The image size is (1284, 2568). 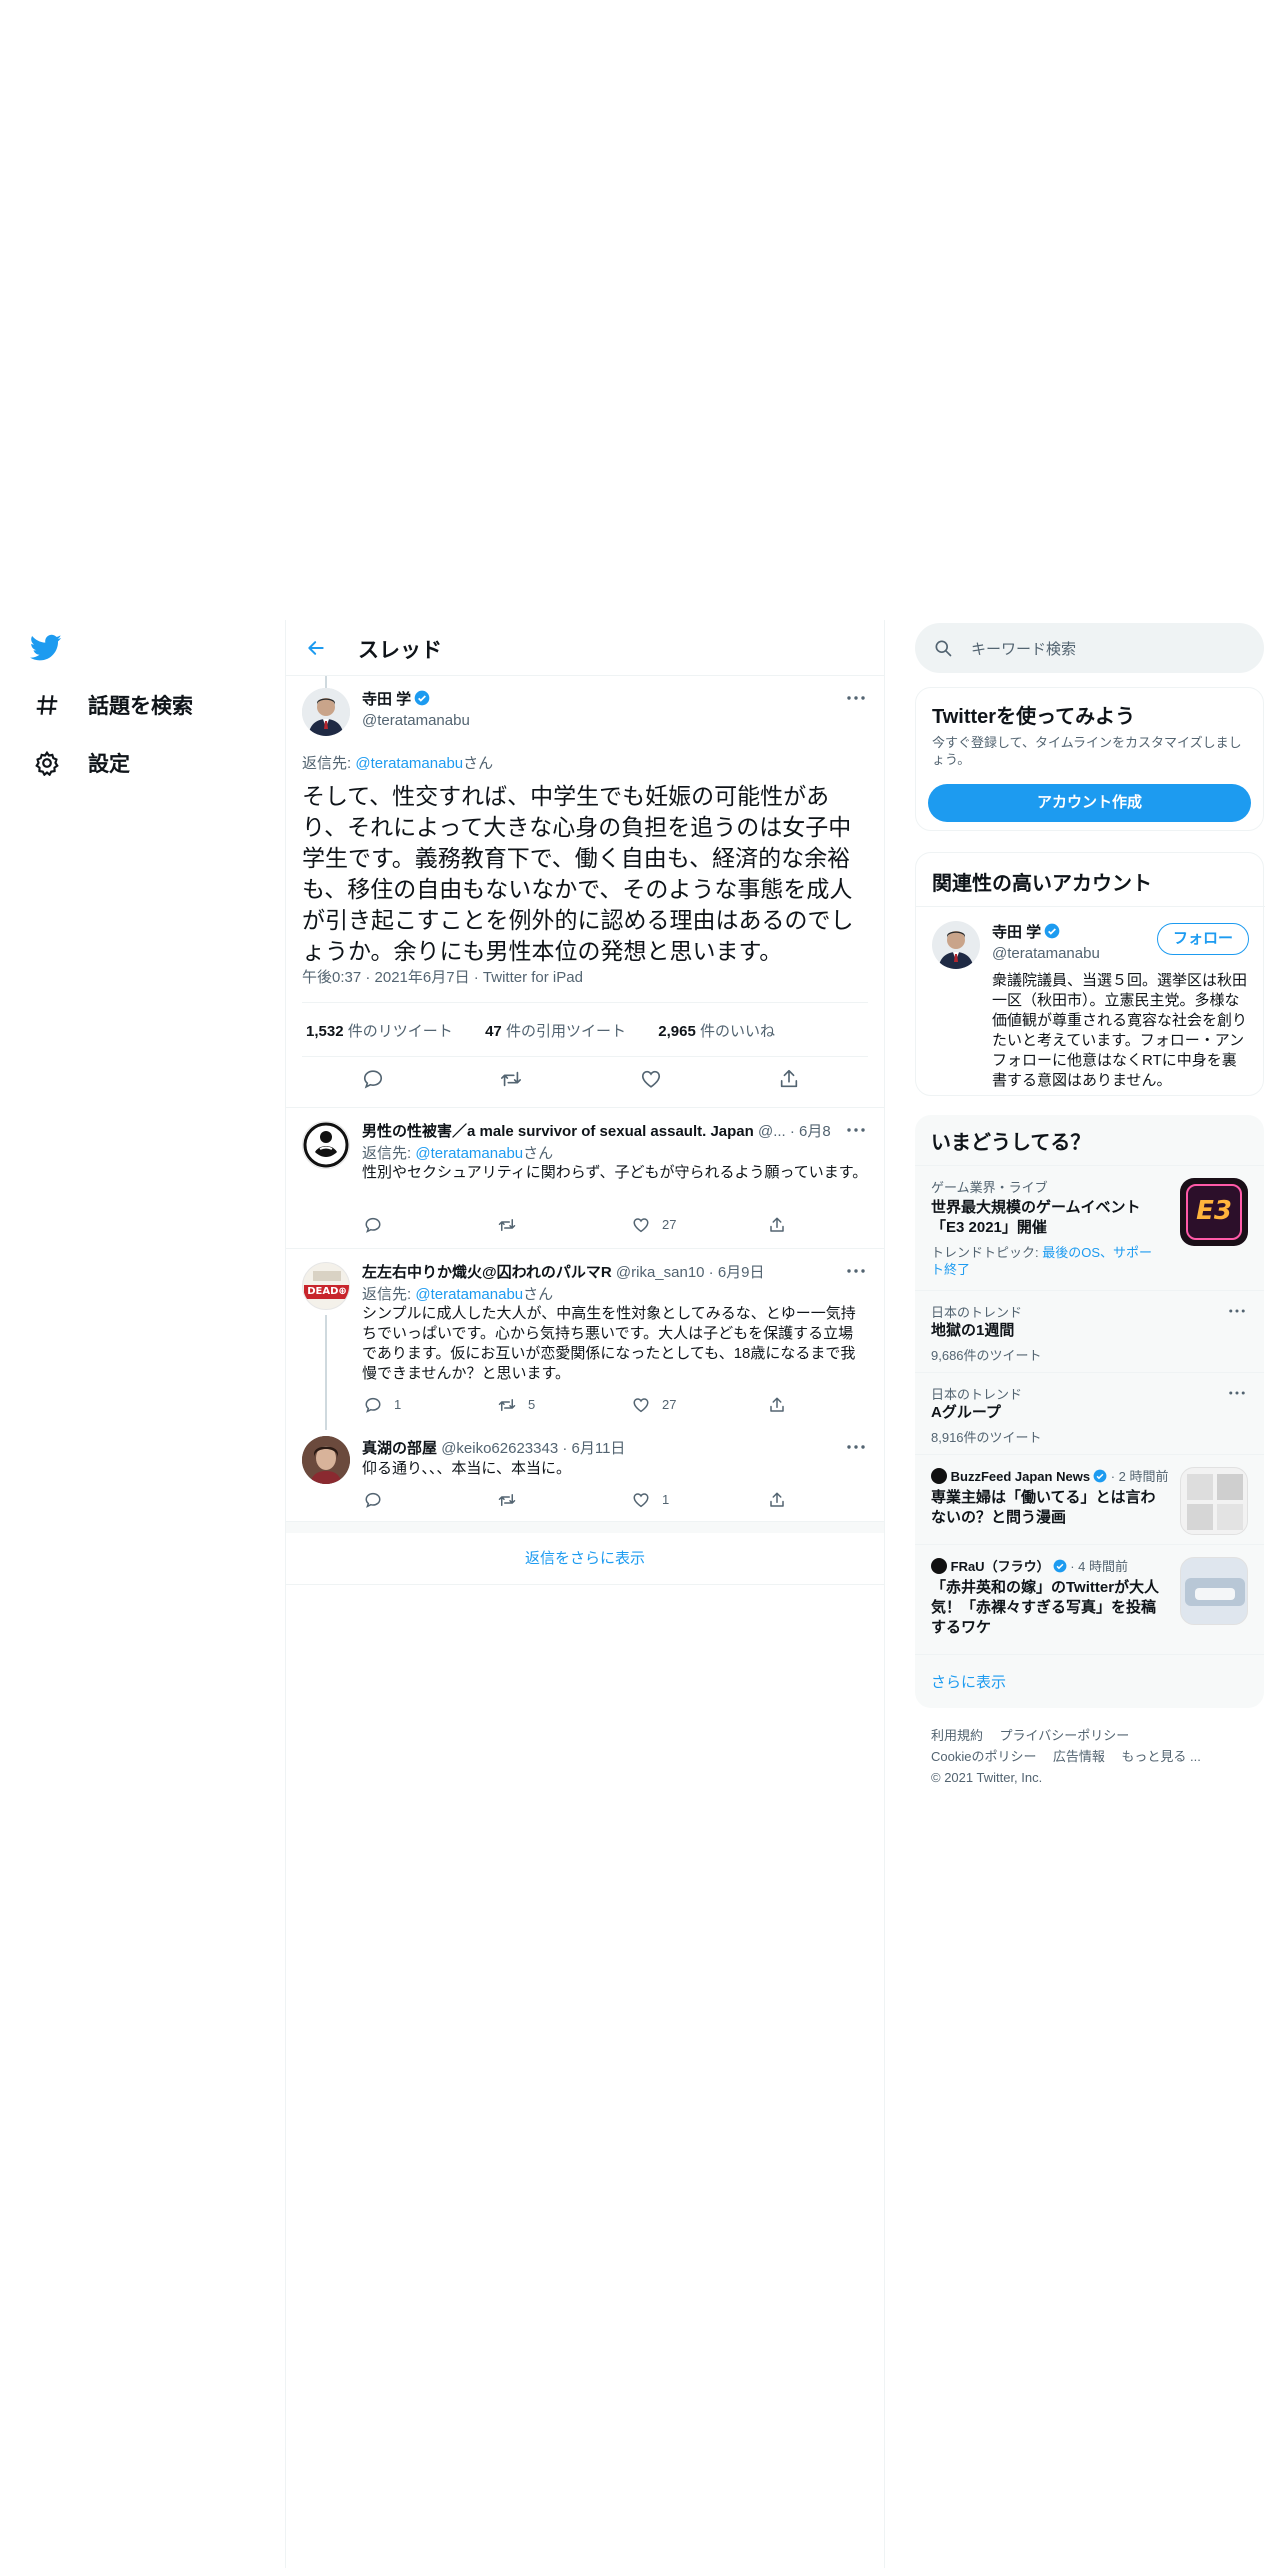 I want to click on news-source: FRaU（フラウ）, so click(x=1000, y=1566).